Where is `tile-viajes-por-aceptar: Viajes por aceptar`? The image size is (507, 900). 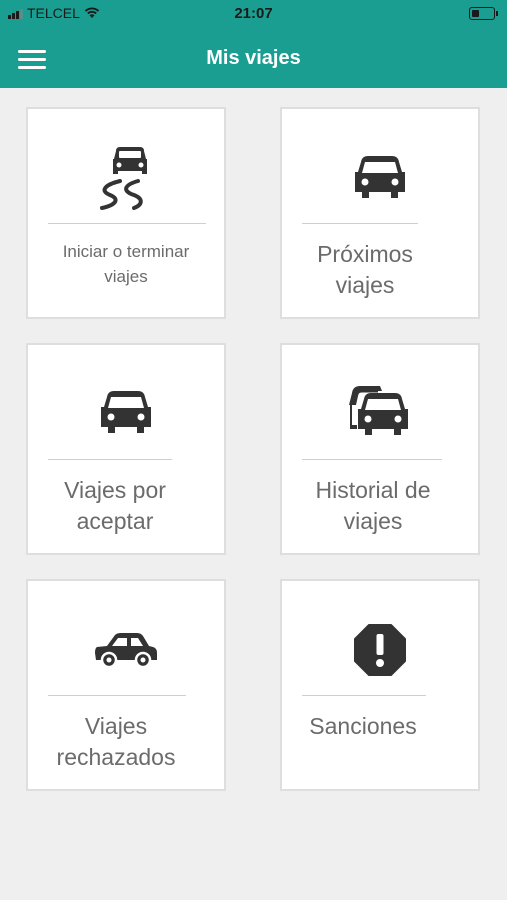 tile-viajes-por-aceptar: Viajes por aceptar is located at coordinates (126, 449).